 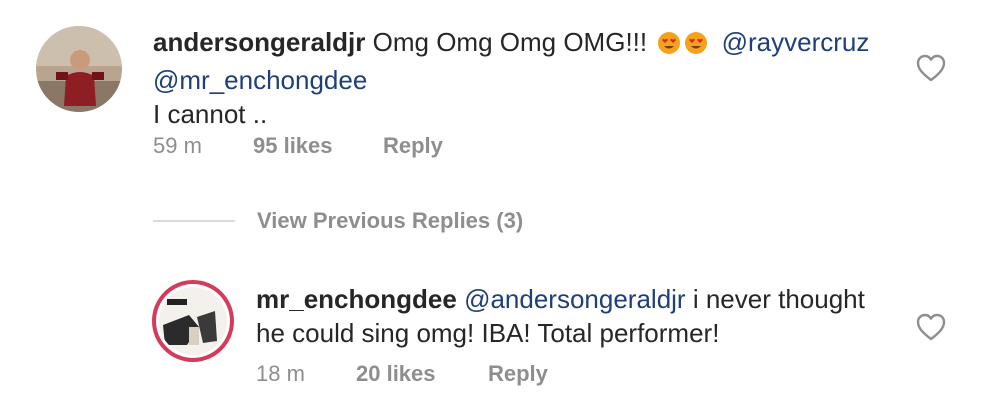 I want to click on divider-line, so click(x=194, y=221).